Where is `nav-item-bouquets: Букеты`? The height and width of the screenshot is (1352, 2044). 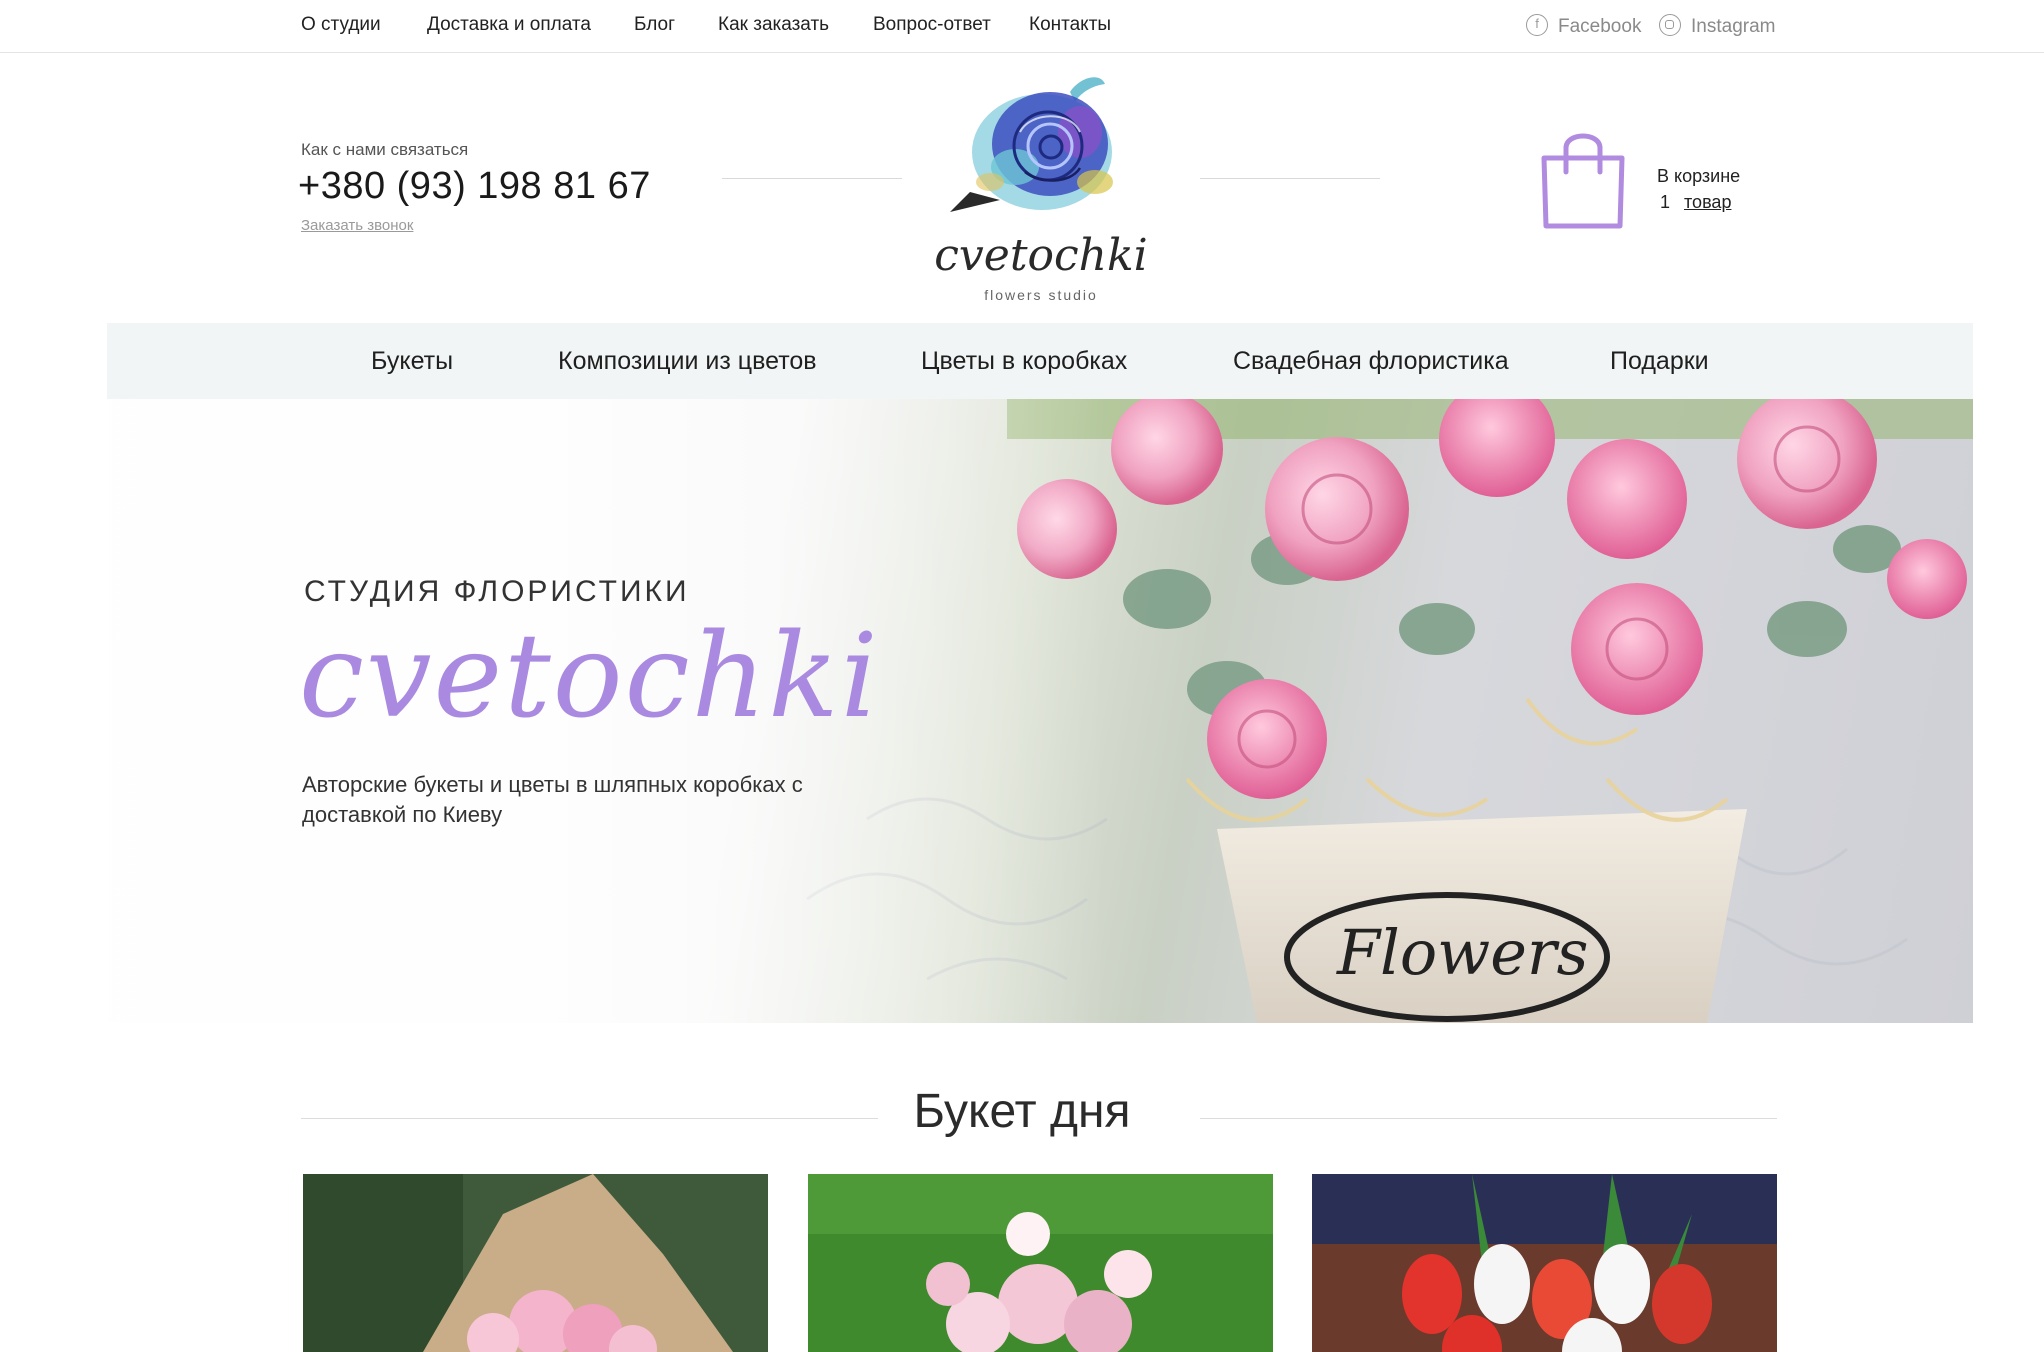
nav-item-bouquets: Букеты is located at coordinates (412, 361).